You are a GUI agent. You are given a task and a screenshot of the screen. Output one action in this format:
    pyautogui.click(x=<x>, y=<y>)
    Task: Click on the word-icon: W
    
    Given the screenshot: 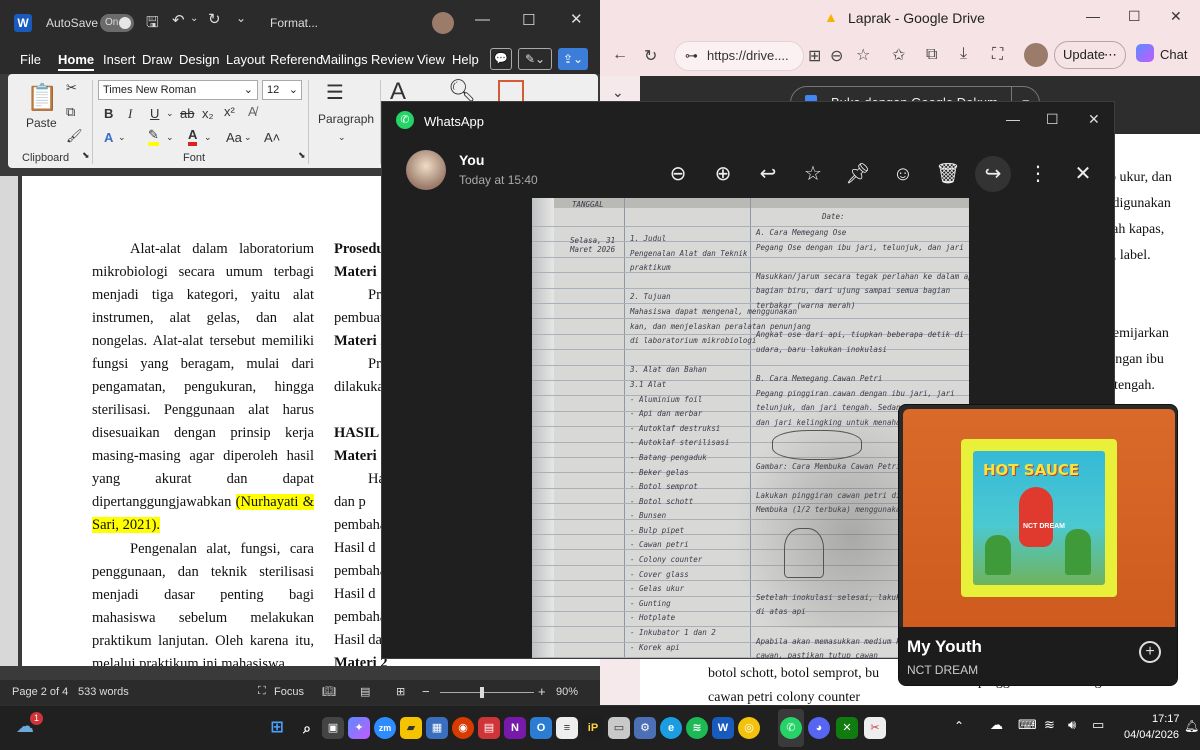 What is the action you would take?
    pyautogui.click(x=723, y=728)
    